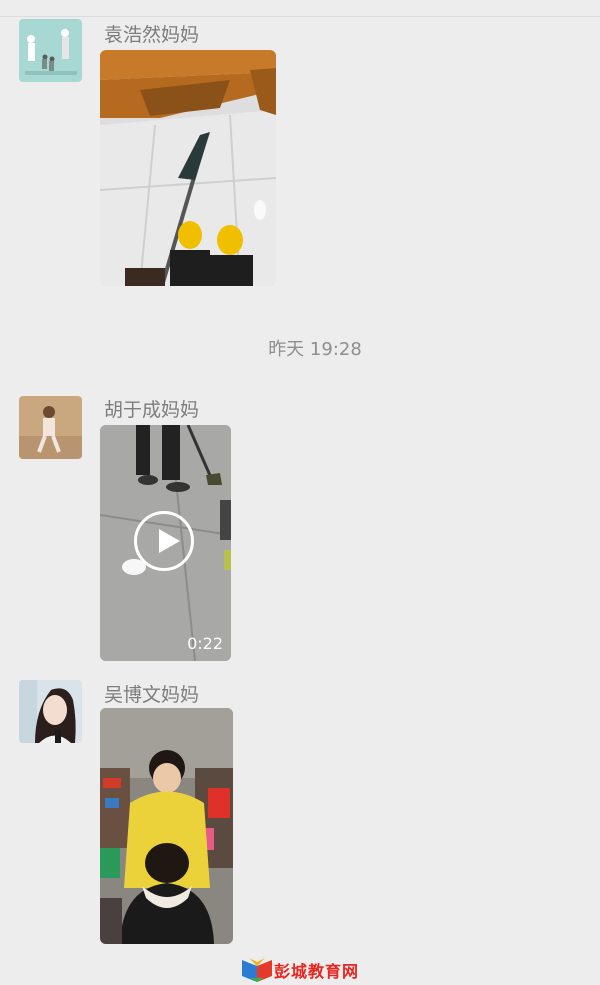  Describe the element at coordinates (317, 971) in the screenshot. I see `watermark-text: 彭城教育网` at that location.